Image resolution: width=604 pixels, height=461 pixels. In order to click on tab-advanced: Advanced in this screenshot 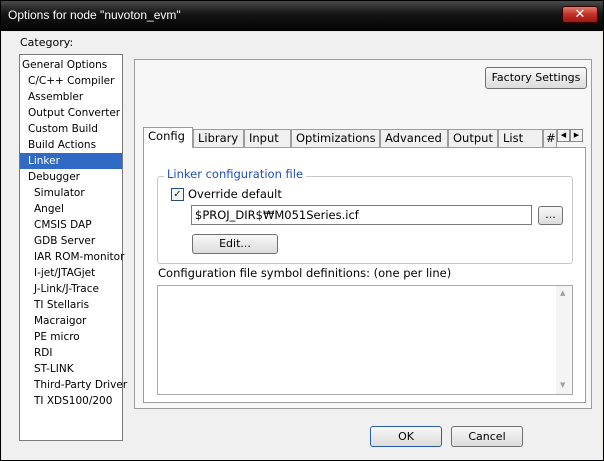, I will do `click(414, 138)`.